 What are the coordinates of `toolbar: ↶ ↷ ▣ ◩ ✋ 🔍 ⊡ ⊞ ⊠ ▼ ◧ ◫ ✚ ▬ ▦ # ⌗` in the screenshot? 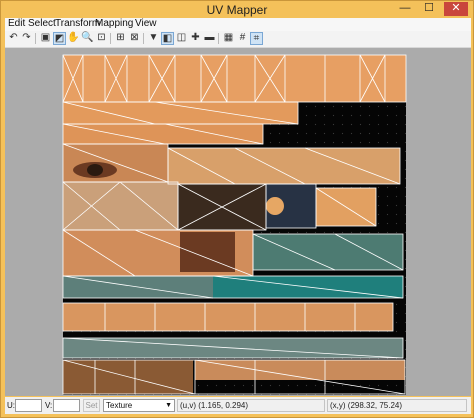 It's located at (238, 39).